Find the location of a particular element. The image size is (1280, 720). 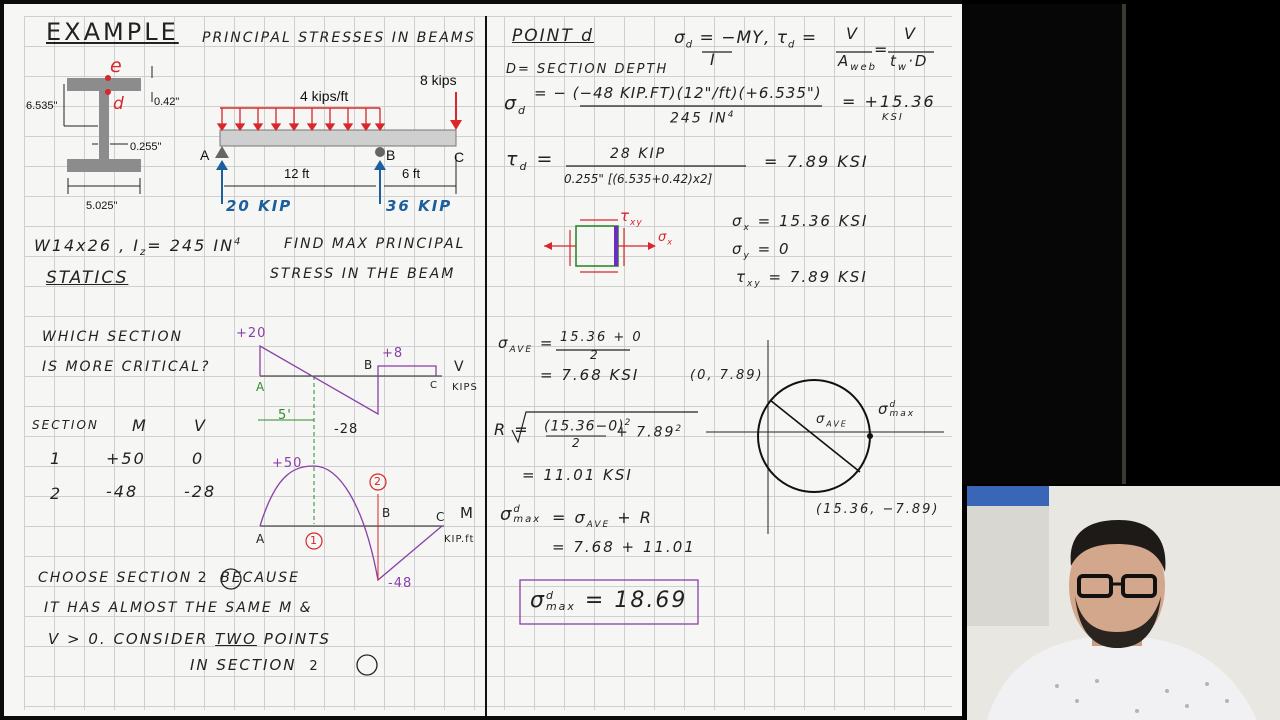

shear-unit-label: KIPS is located at coordinates (465, 387).